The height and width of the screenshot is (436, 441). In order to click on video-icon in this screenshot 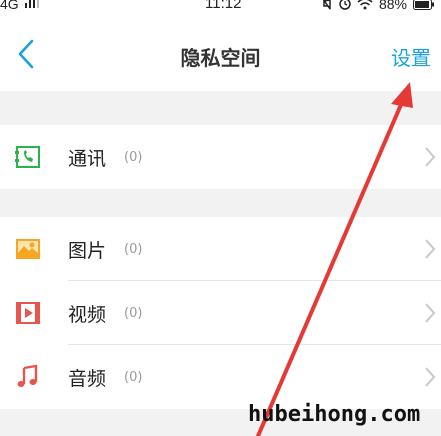, I will do `click(28, 313)`.